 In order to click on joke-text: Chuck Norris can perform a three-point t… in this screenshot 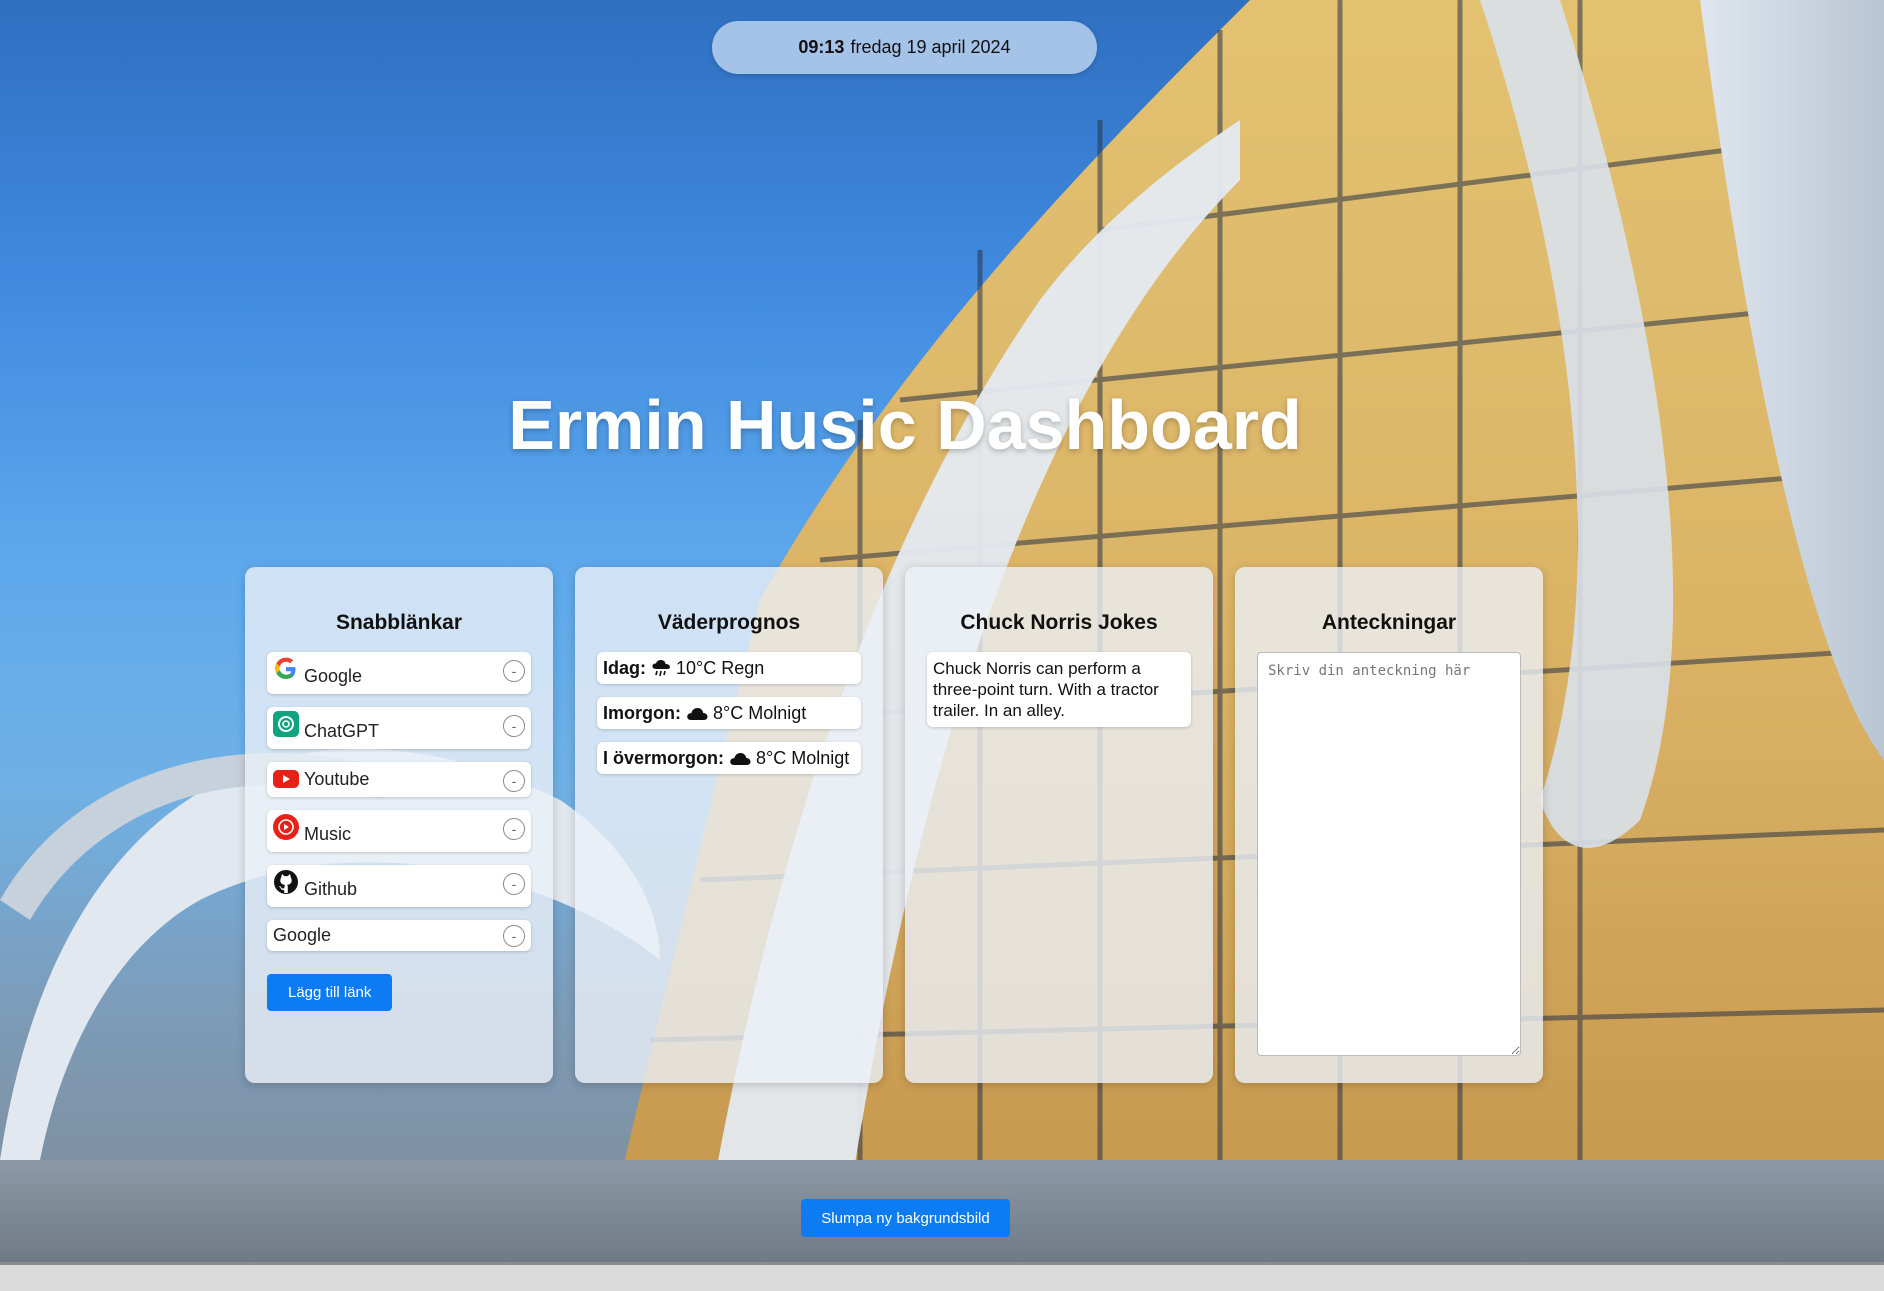, I will do `click(1059, 689)`.